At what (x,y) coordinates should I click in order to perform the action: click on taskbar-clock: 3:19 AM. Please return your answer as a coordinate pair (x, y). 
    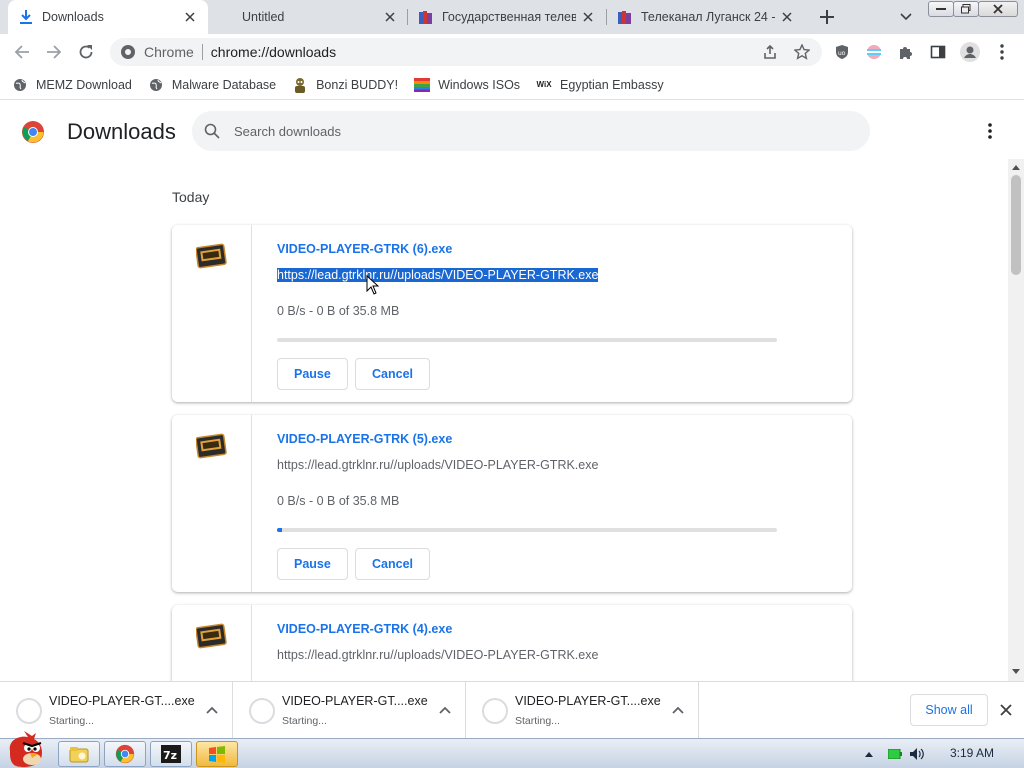
    Looking at the image, I should click on (972, 753).